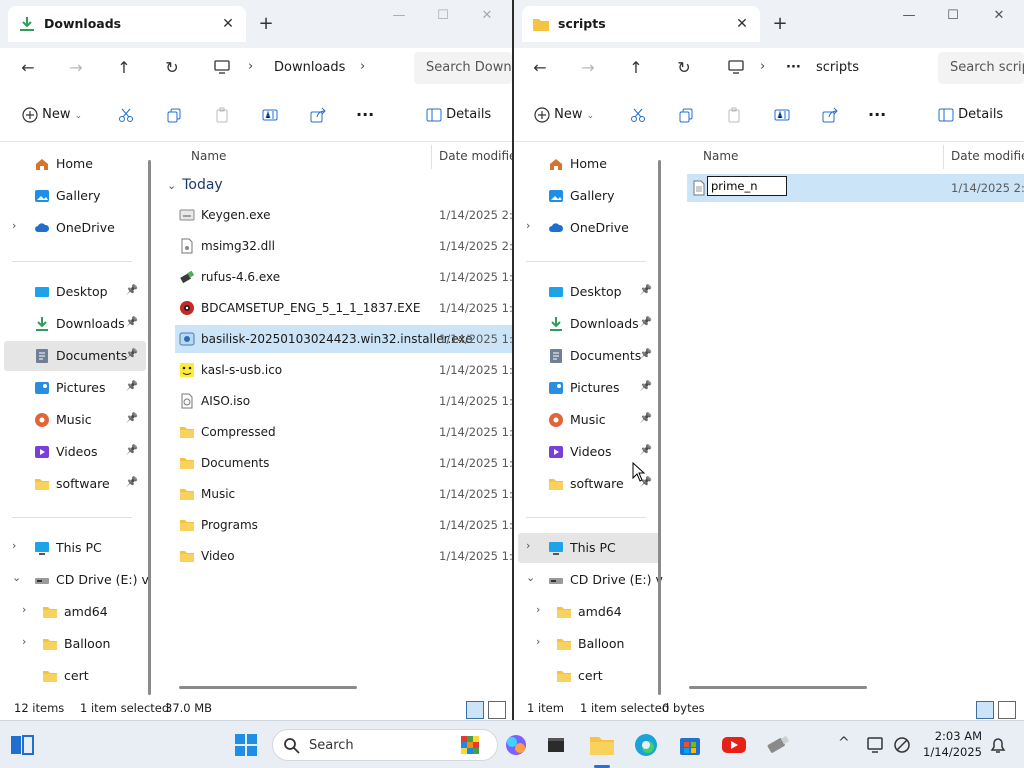  I want to click on file-row: prime_n 1/14/2025 2:0, so click(855, 188).